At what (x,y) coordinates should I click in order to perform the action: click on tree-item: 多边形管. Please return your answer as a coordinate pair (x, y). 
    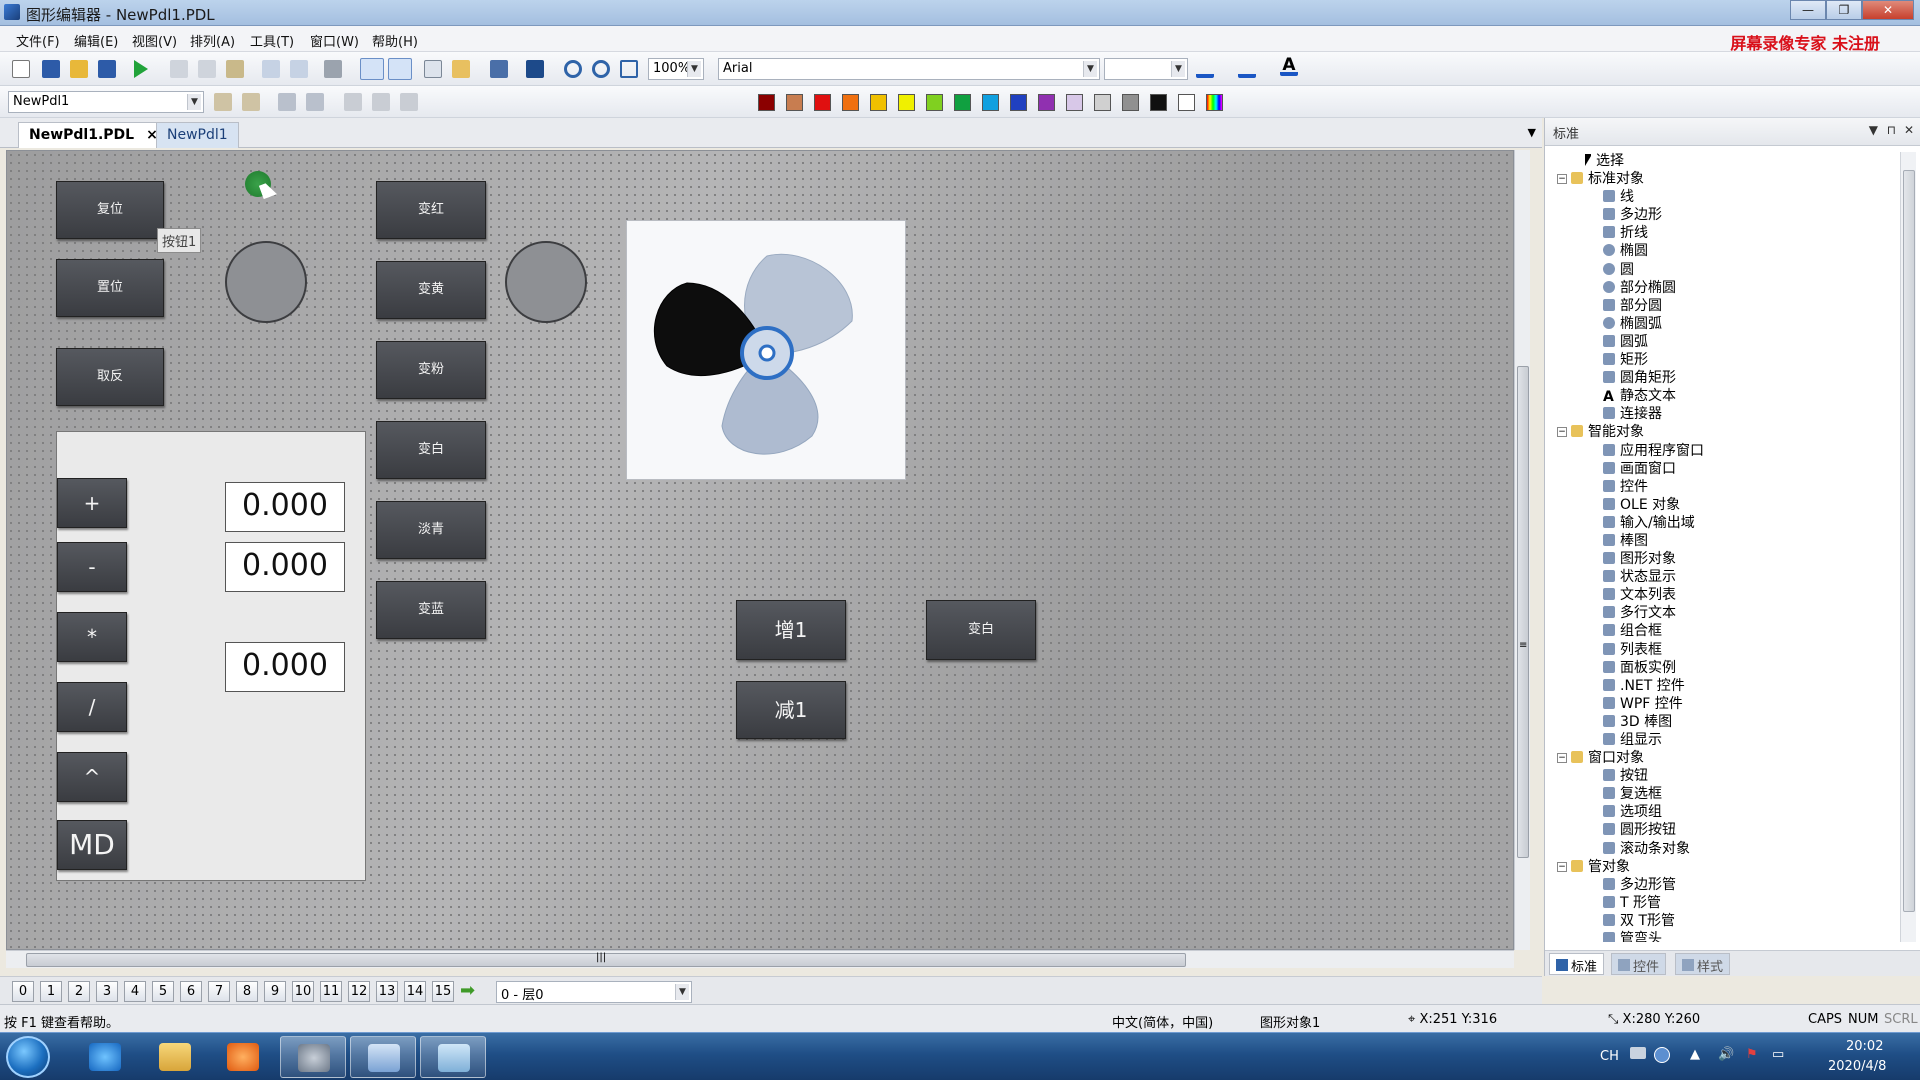
    Looking at the image, I should click on (1725, 885).